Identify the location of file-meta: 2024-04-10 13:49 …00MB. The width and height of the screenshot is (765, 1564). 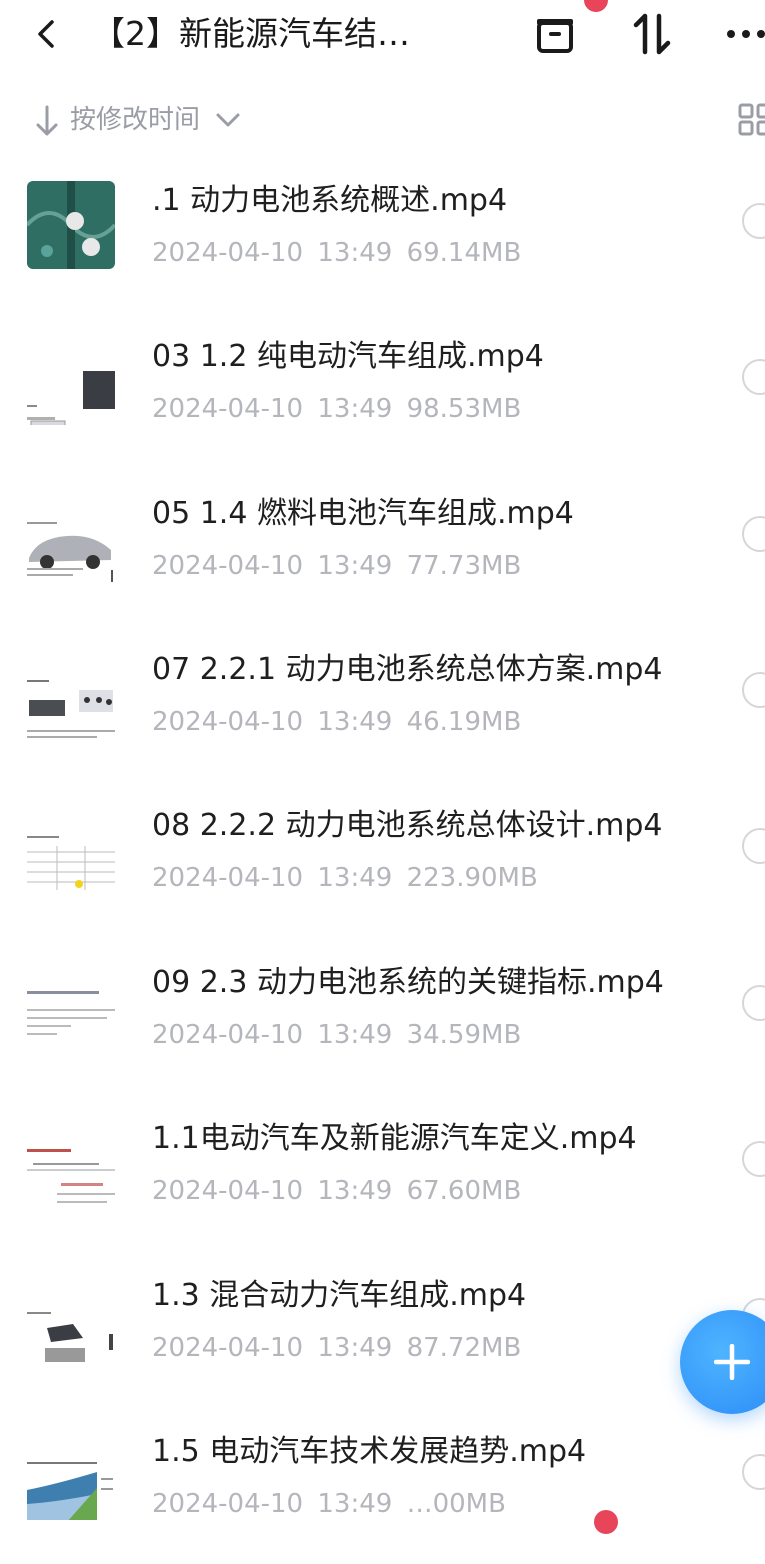
(329, 1504).